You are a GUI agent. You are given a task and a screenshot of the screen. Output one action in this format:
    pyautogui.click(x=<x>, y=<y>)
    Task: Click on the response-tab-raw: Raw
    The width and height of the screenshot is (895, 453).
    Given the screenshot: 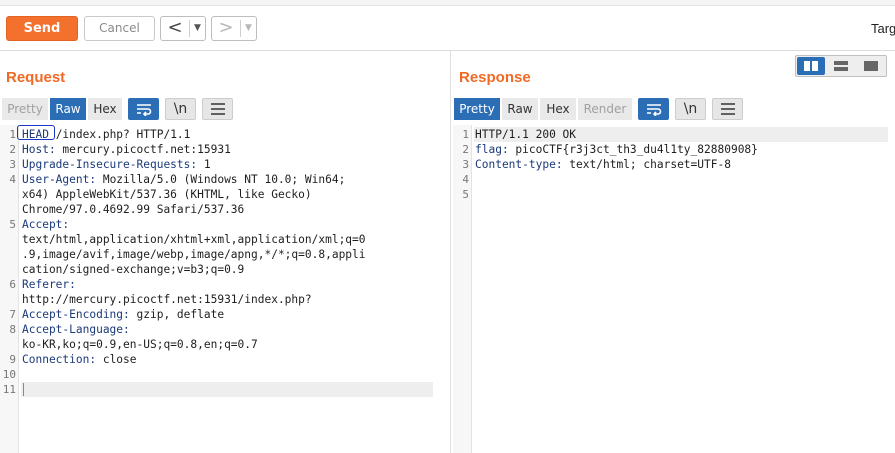 What is the action you would take?
    pyautogui.click(x=520, y=109)
    